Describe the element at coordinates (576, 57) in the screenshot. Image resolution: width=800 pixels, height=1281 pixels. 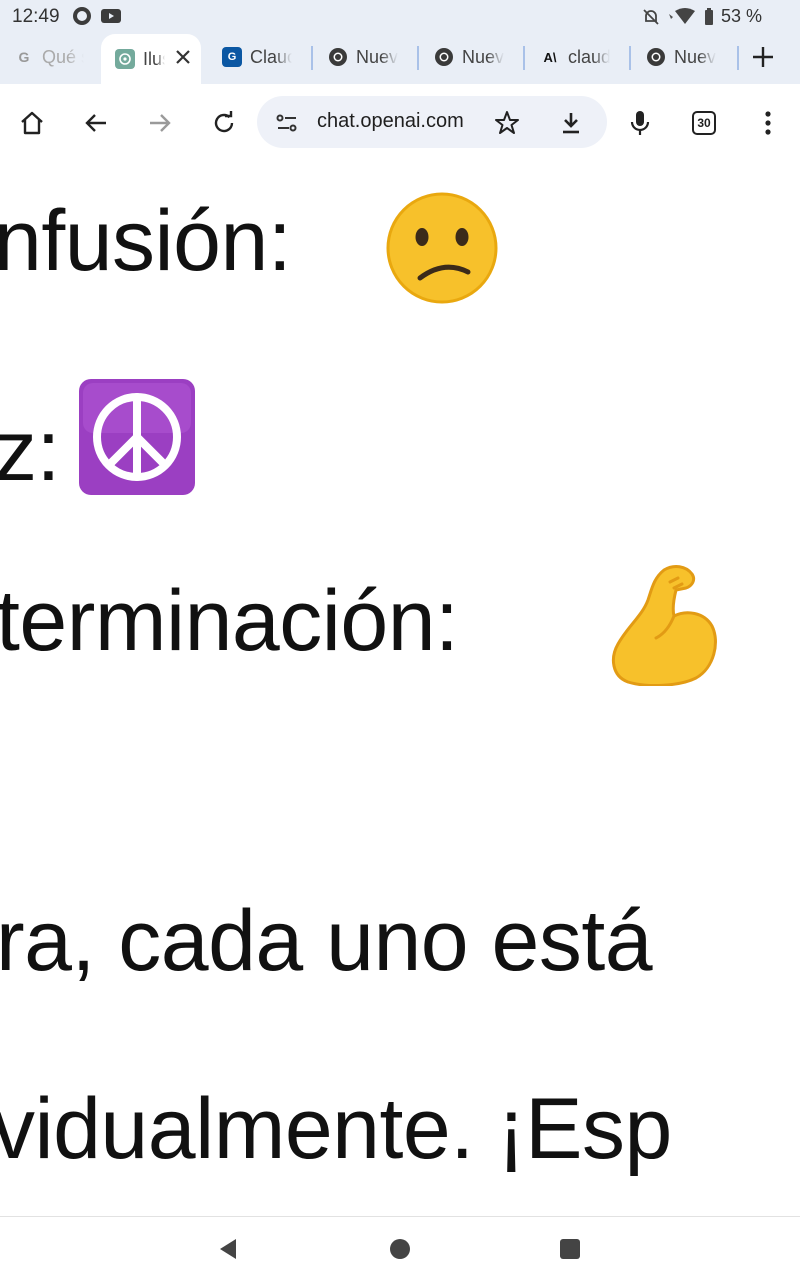
I see `tab-anthropic: A\ claud` at that location.